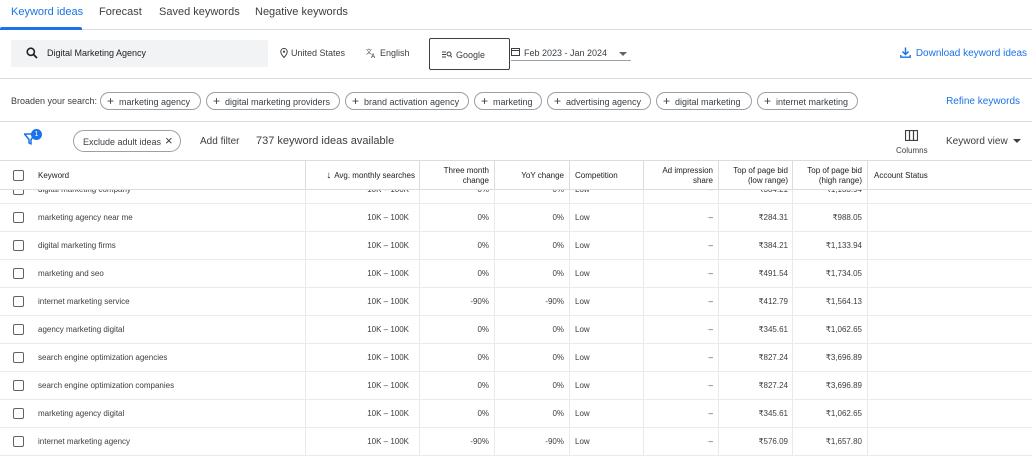 The height and width of the screenshot is (464, 1032). Describe the element at coordinates (81, 329) in the screenshot. I see `cell-keyword: agency marketing digital` at that location.